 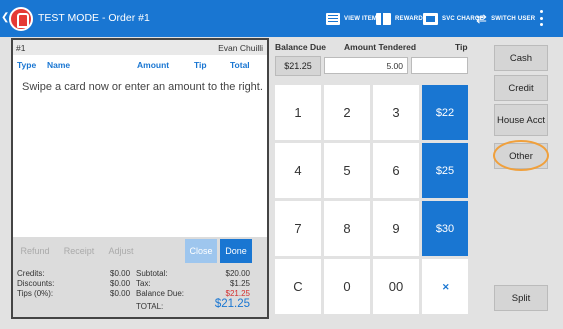 What do you see at coordinates (347, 112) in the screenshot?
I see `key-2: 2` at bounding box center [347, 112].